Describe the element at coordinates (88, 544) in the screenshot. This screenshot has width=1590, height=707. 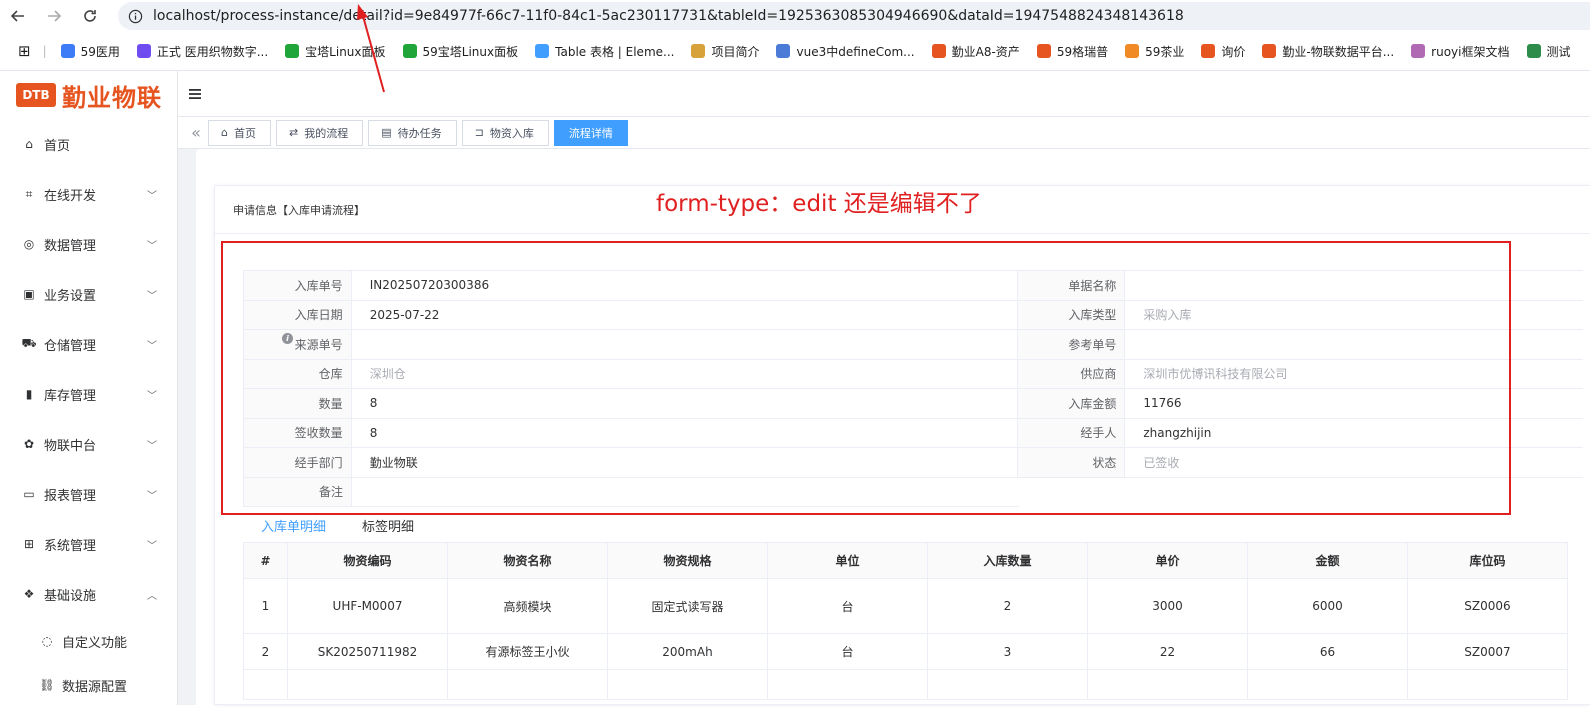
I see `sidebar-item: ⊞ 系统管理 ﹀` at that location.